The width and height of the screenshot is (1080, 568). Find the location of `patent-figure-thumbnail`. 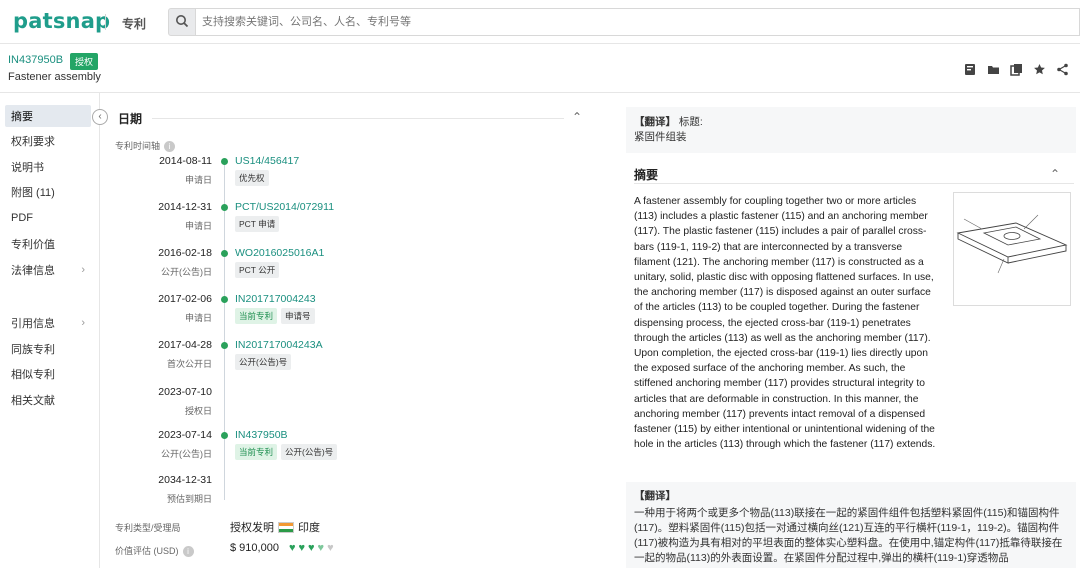

patent-figure-thumbnail is located at coordinates (1012, 249).